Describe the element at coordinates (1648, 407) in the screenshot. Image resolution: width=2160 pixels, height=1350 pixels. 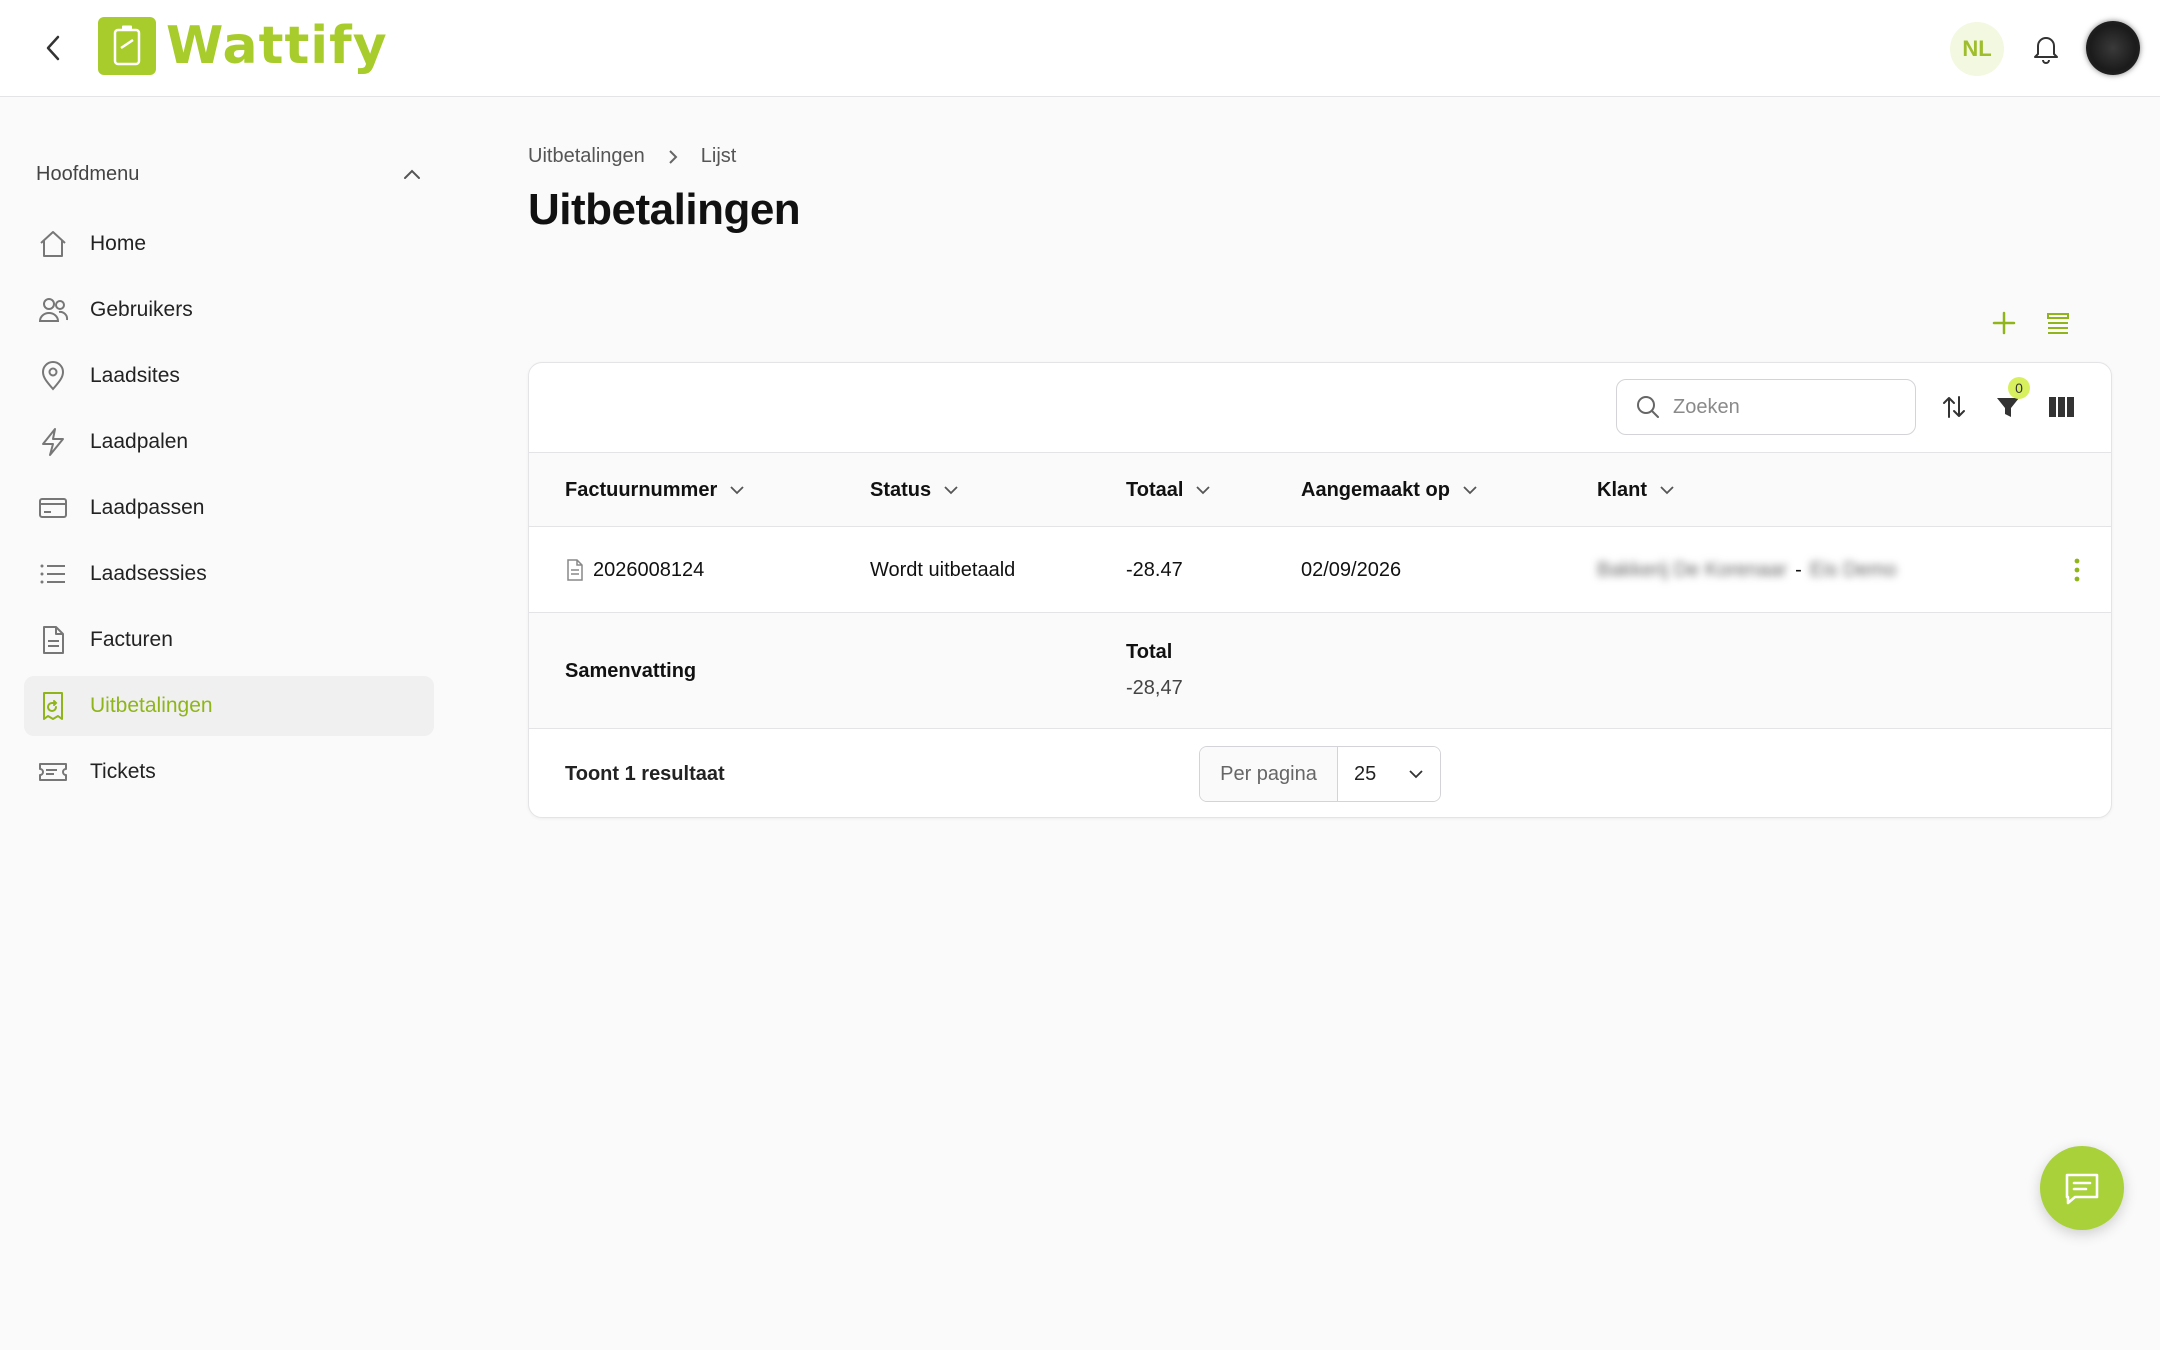
I see `search-icon` at that location.